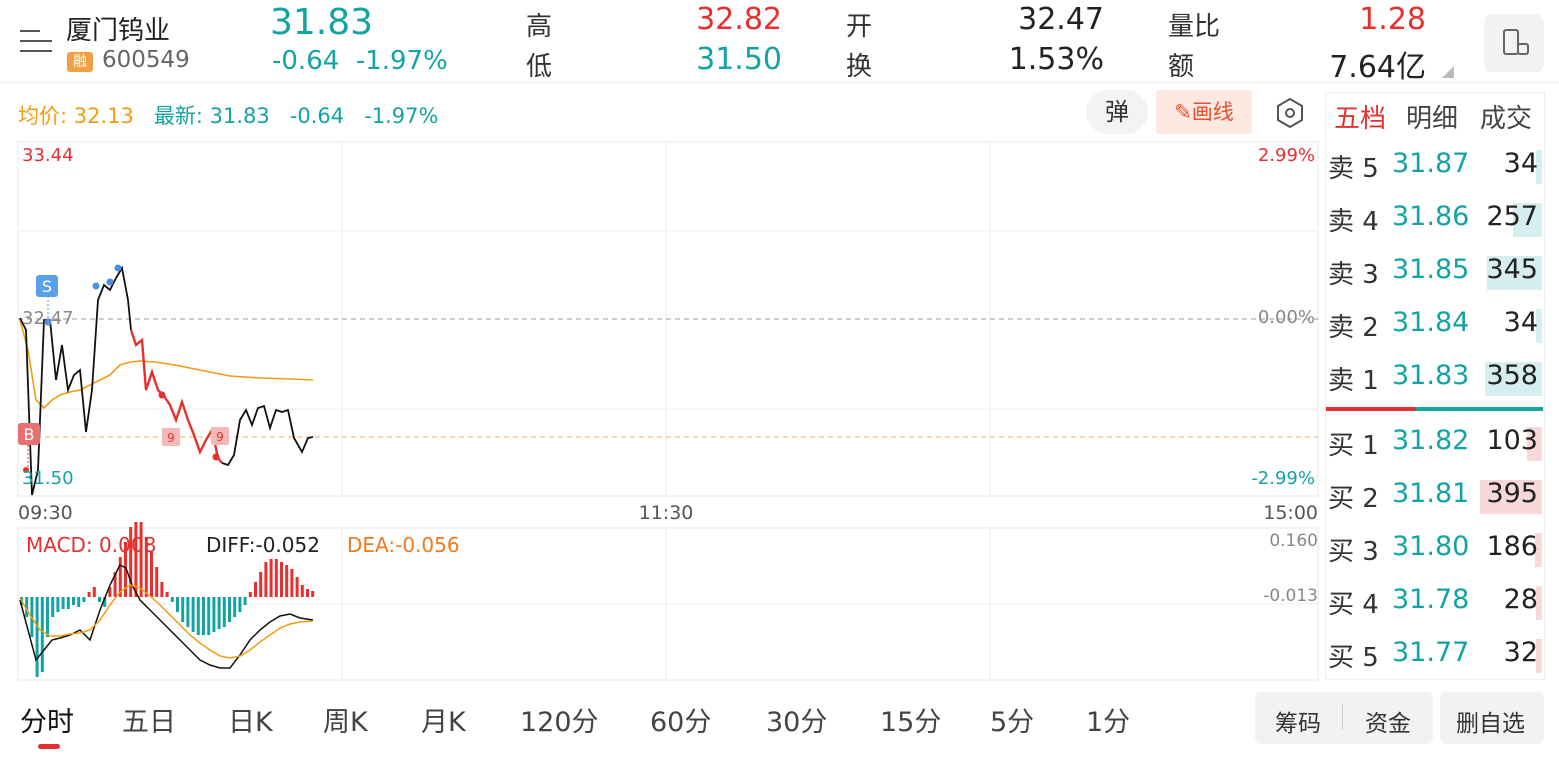  I want to click on diff-label: DIFF:-0.052, so click(263, 545).